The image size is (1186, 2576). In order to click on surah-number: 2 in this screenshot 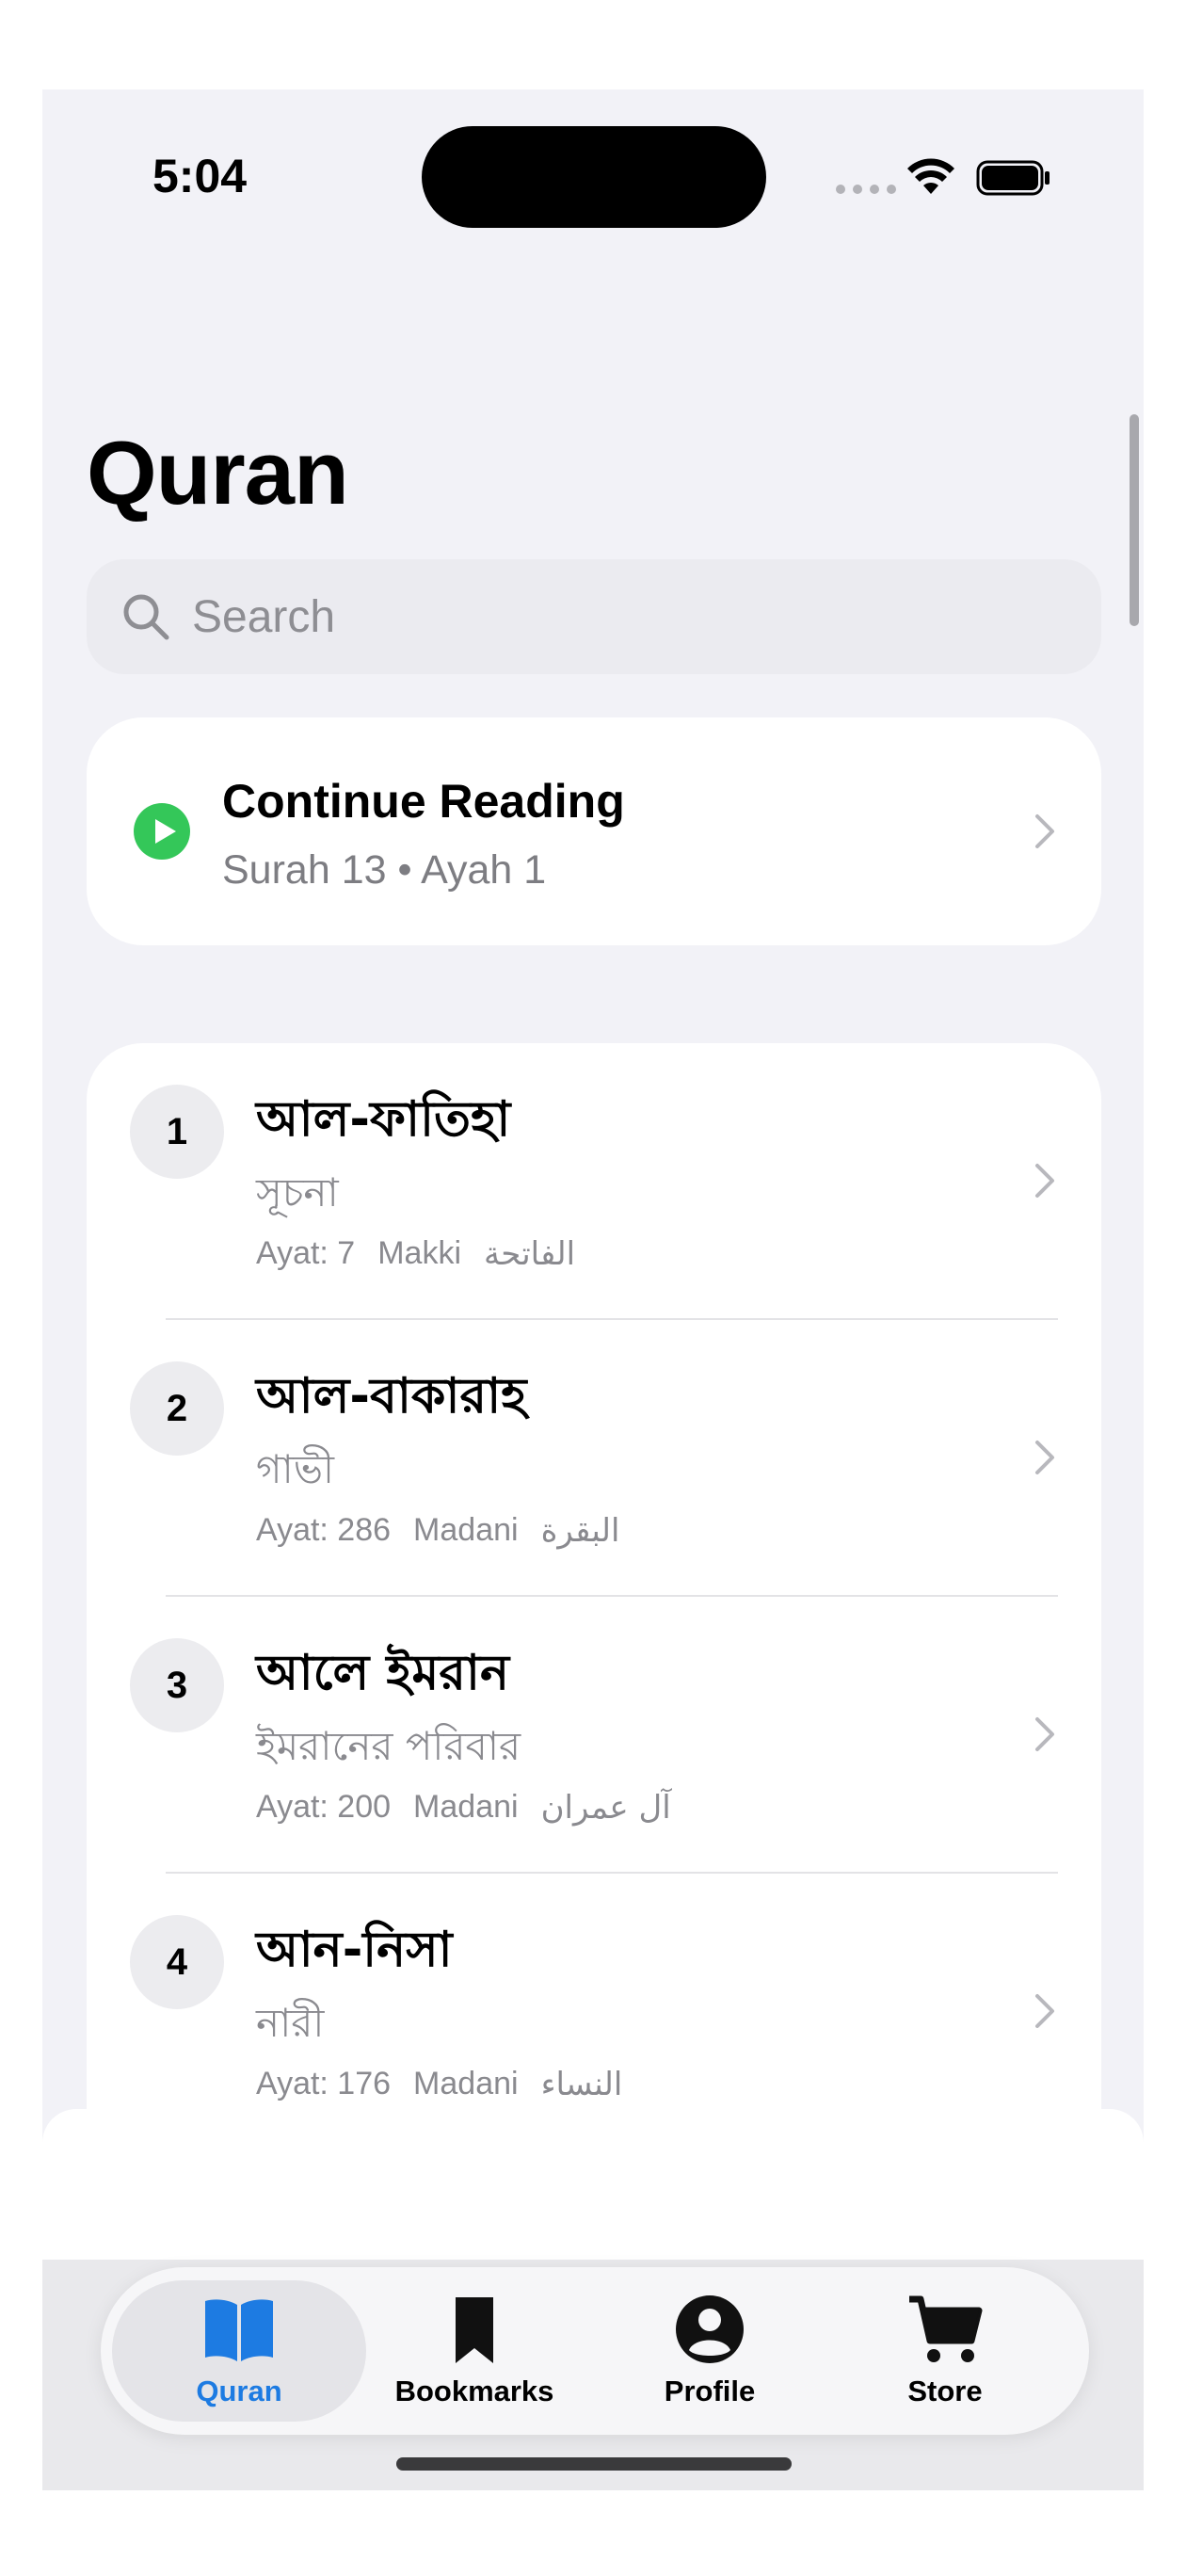, I will do `click(177, 1408)`.